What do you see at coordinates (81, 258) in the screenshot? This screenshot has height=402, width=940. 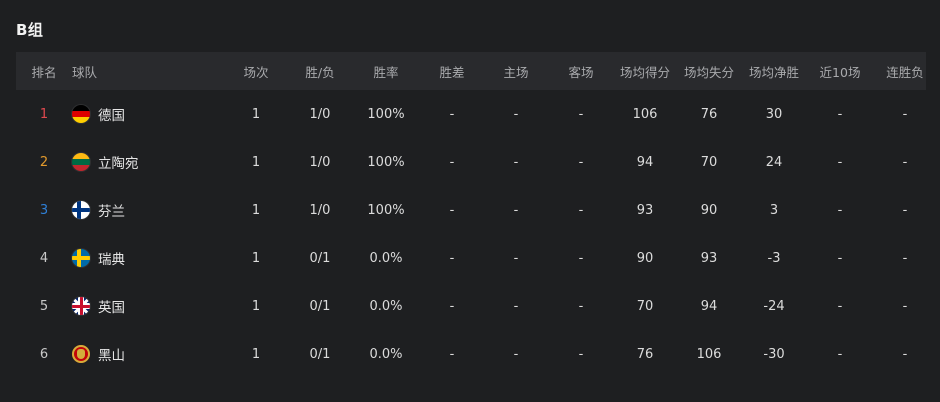 I see `sweden-flag-icon` at bounding box center [81, 258].